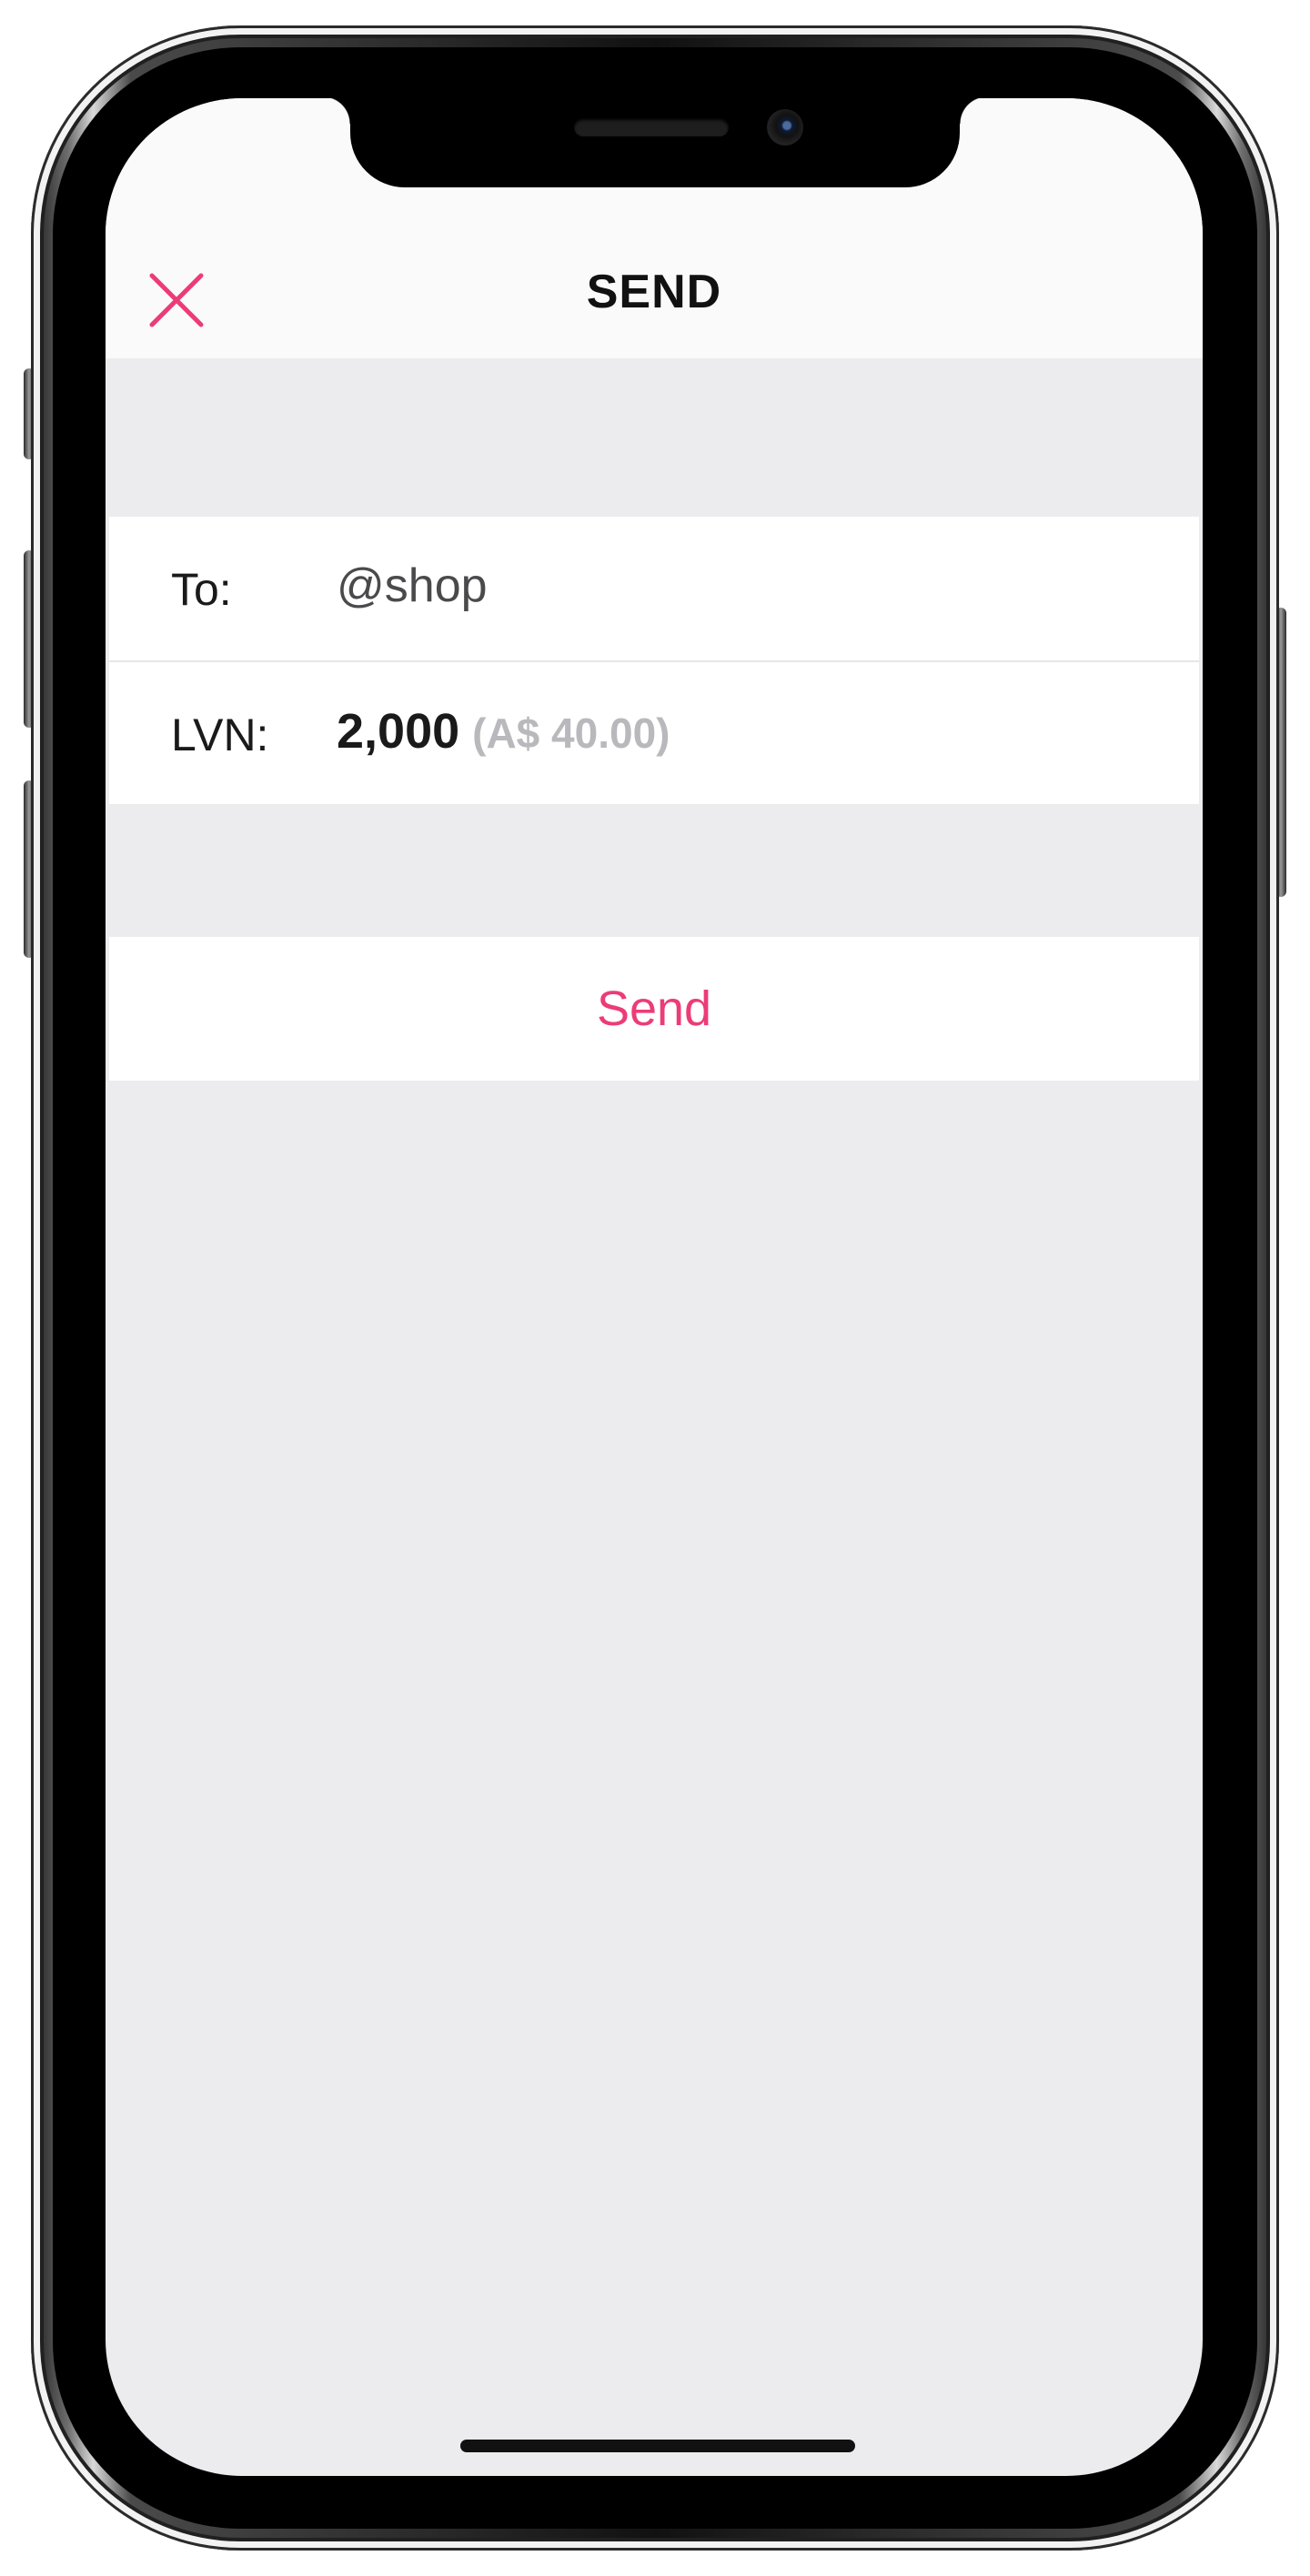 The image size is (1310, 2576). I want to click on amount-value: 2,000, so click(398, 731).